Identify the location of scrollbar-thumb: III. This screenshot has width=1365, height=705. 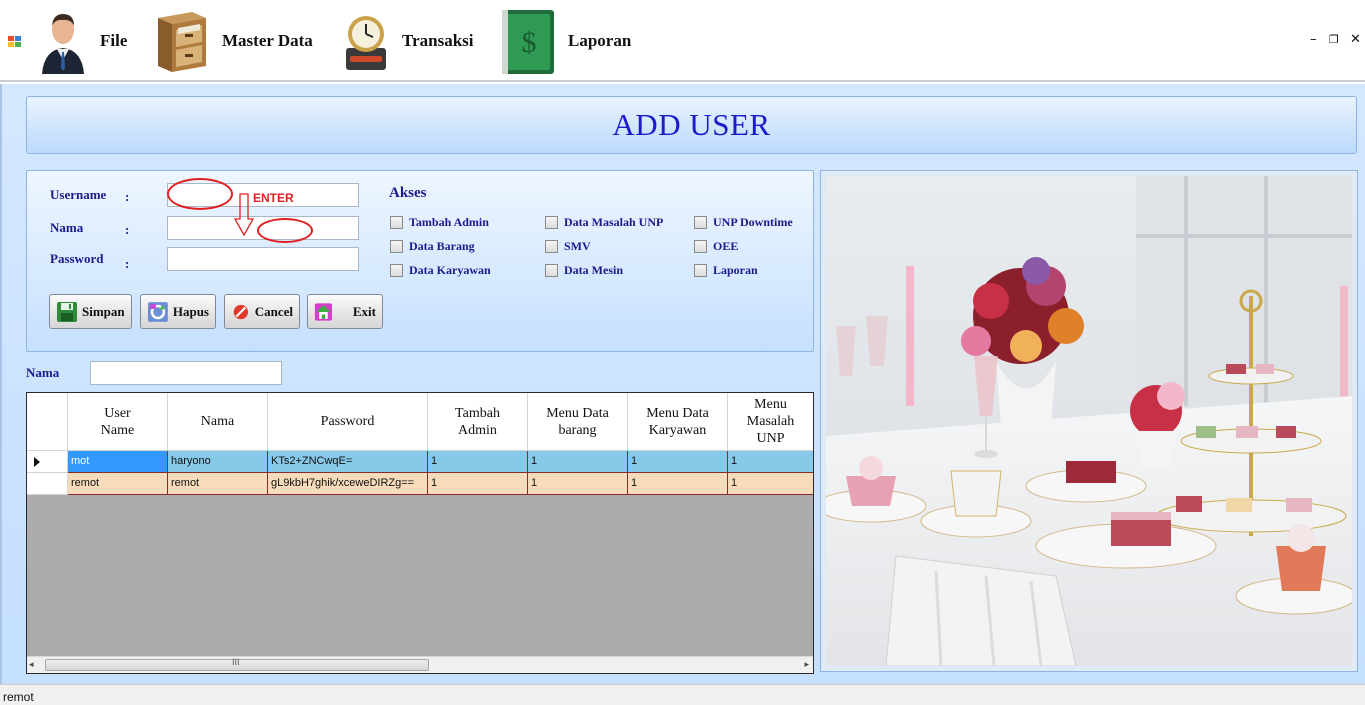
(237, 664).